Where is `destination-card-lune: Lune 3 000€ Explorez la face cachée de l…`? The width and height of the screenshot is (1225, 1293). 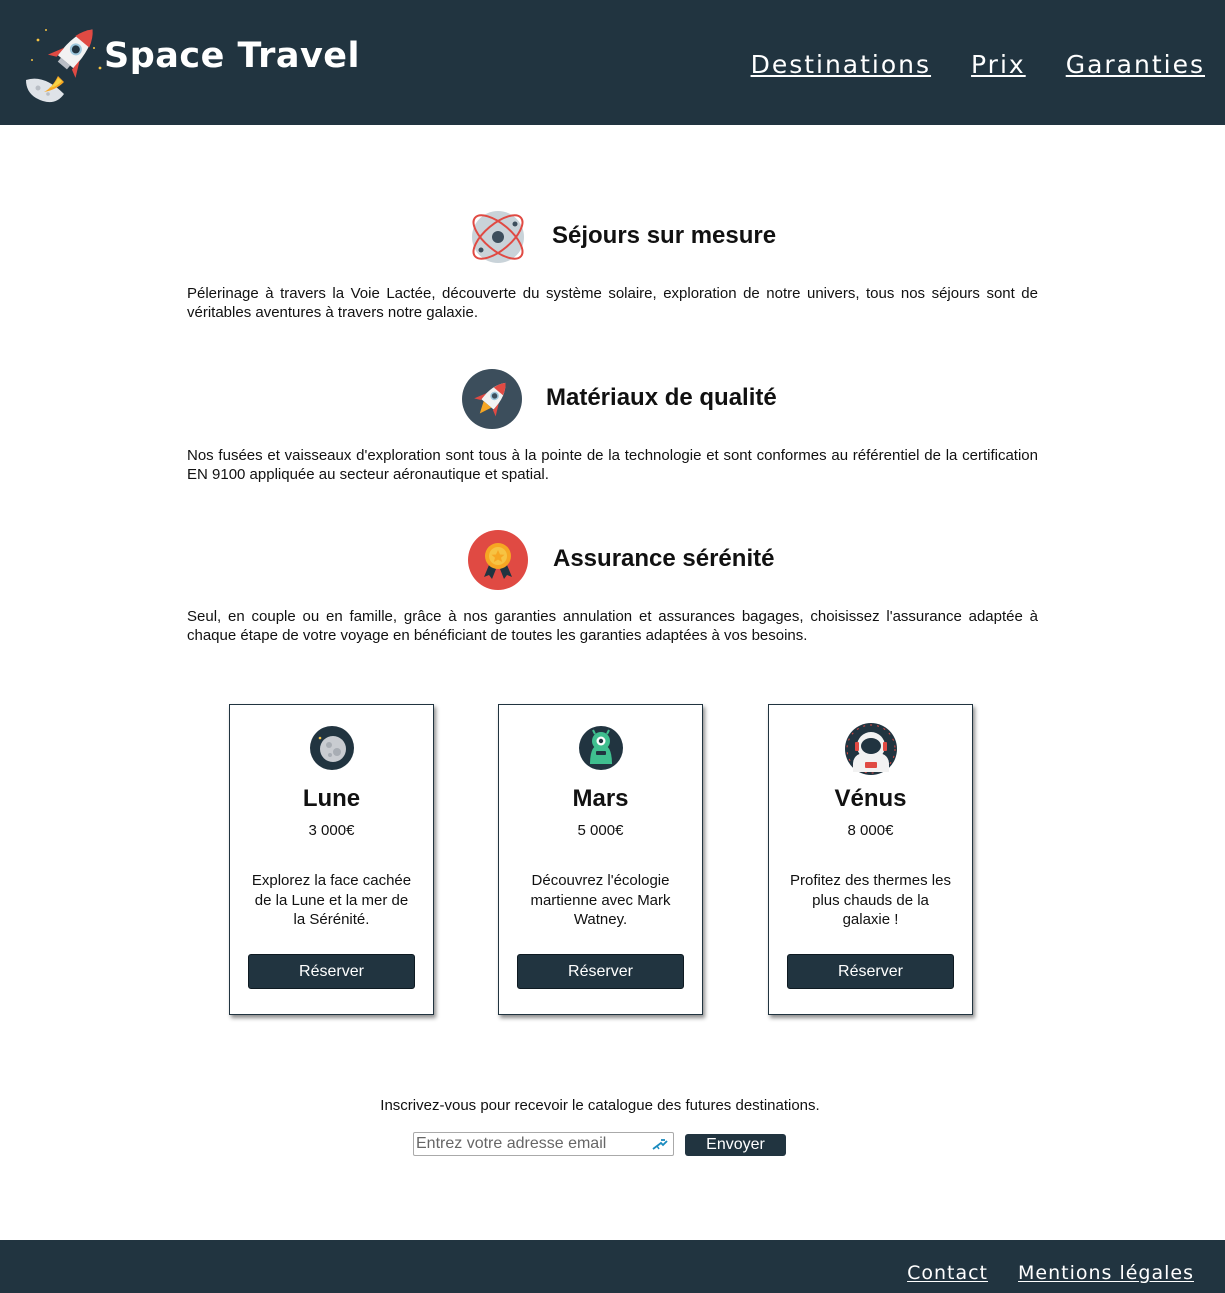
destination-card-lune: Lune 3 000€ Explorez la face cachée de l… is located at coordinates (331, 859).